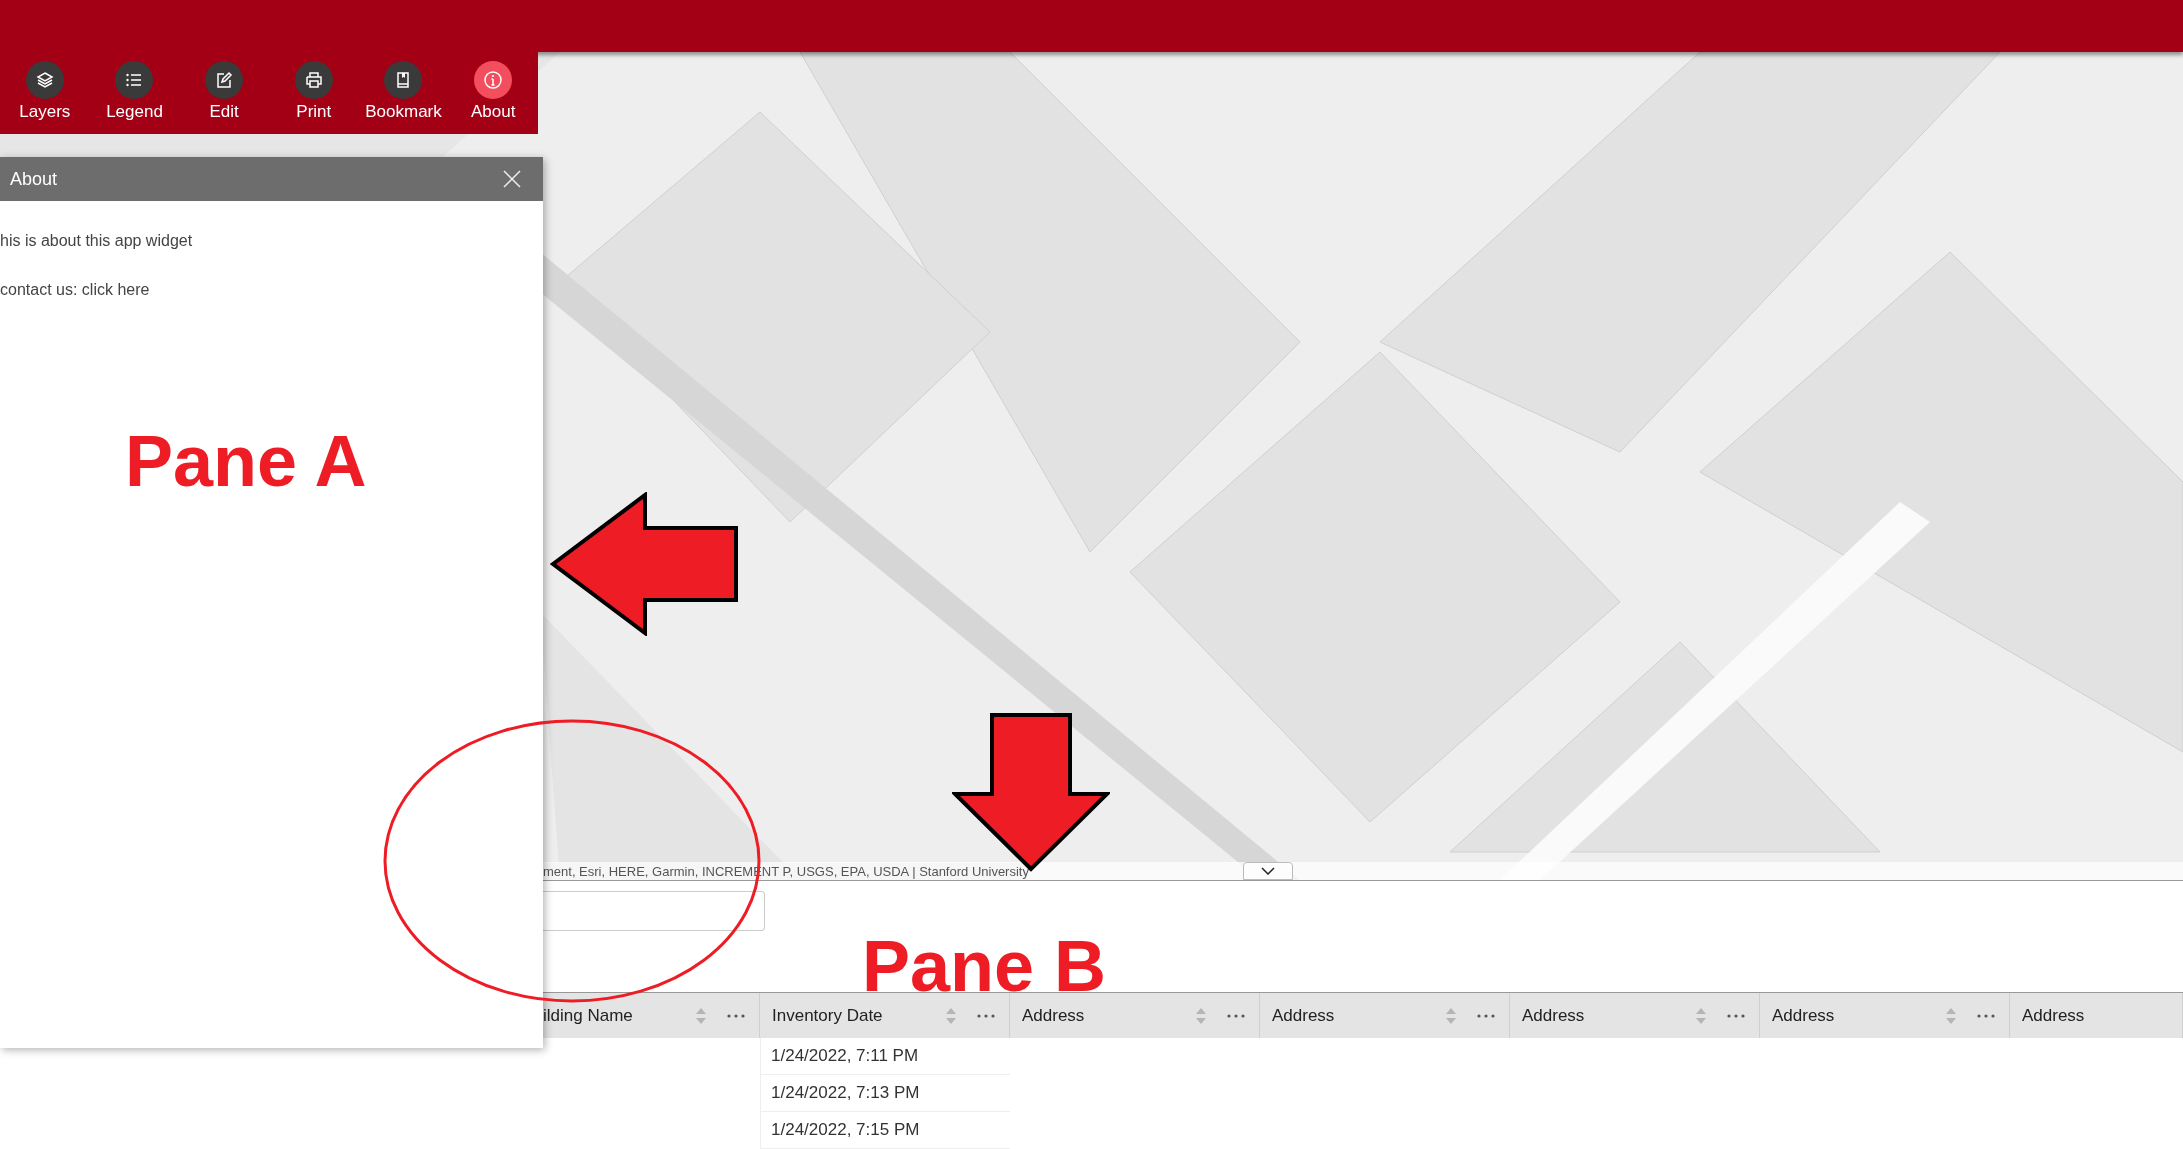  I want to click on collapse-button, so click(1268, 871).